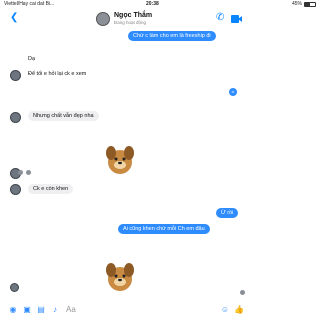 This screenshot has height=320, width=320. What do you see at coordinates (13, 310) in the screenshot?
I see `camera-icon: ◉` at bounding box center [13, 310].